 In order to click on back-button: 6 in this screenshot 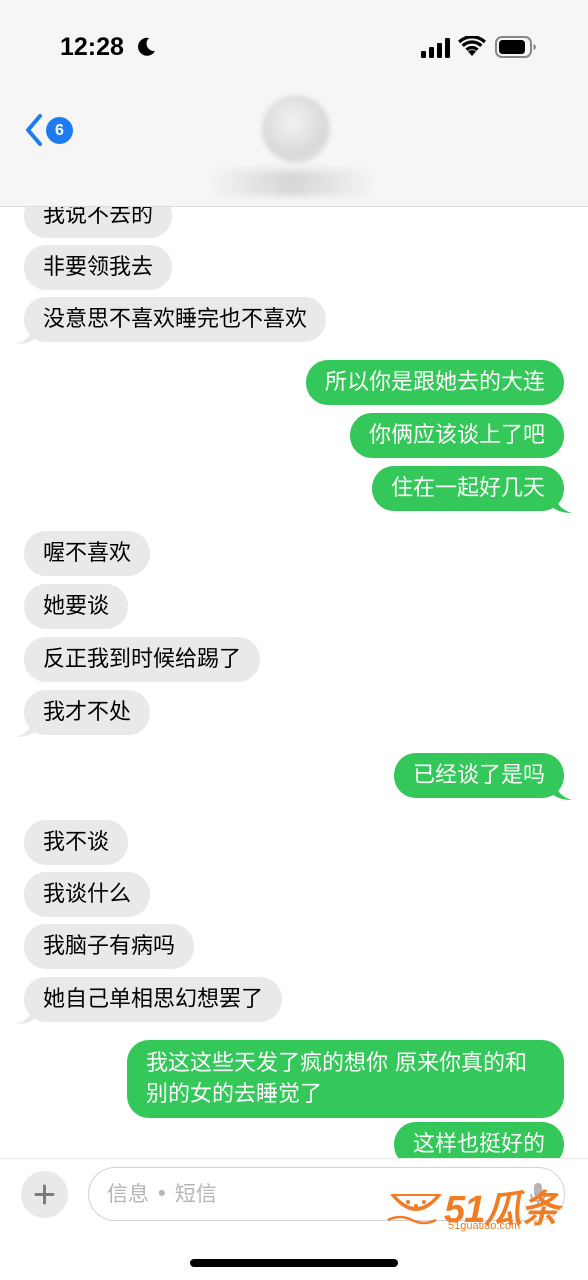, I will do `click(50, 132)`.